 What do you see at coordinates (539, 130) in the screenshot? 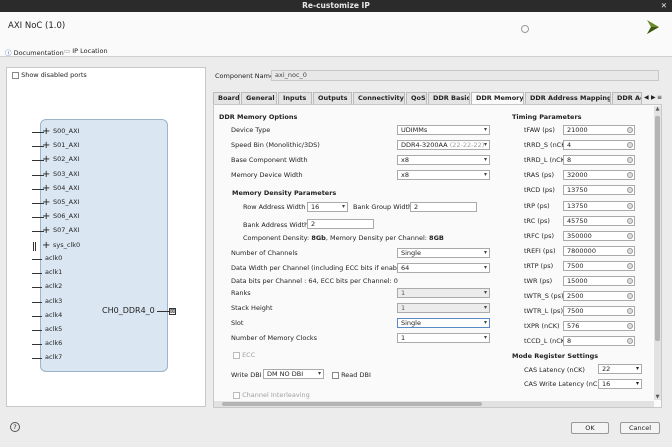
I see `timing-label: tFAW (ps)` at bounding box center [539, 130].